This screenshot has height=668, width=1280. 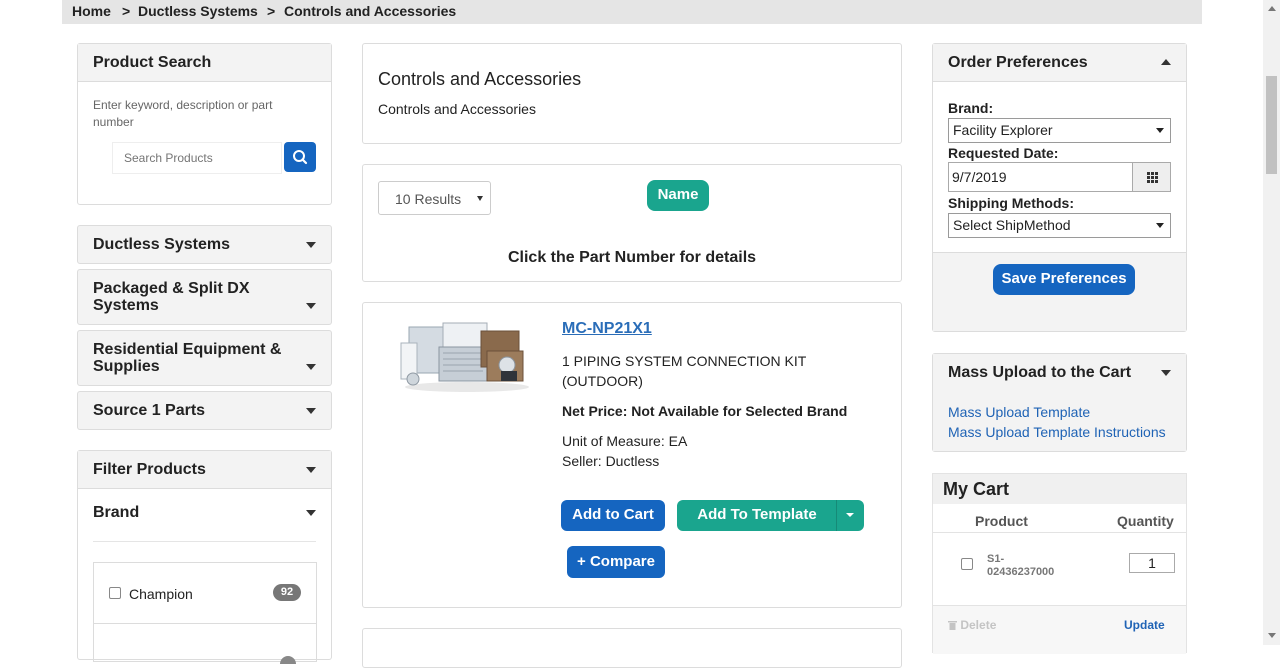 I want to click on category-packaged-split-dx: Packaged & Split DX Systems, so click(x=204, y=297).